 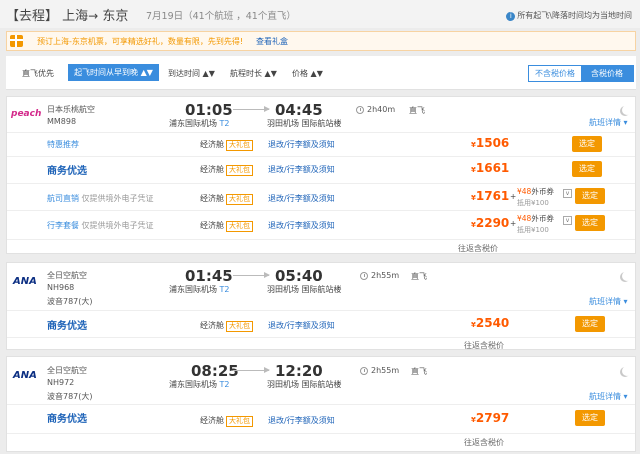 What do you see at coordinates (113, 72) in the screenshot?
I see `sort-departure-time: 起飞时间从早到晚 ▲▼` at bounding box center [113, 72].